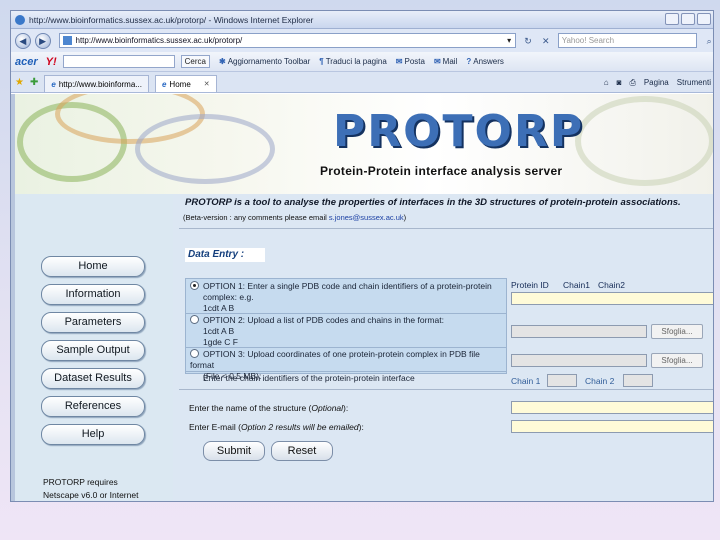  I want to click on close-window-button, so click(704, 19).